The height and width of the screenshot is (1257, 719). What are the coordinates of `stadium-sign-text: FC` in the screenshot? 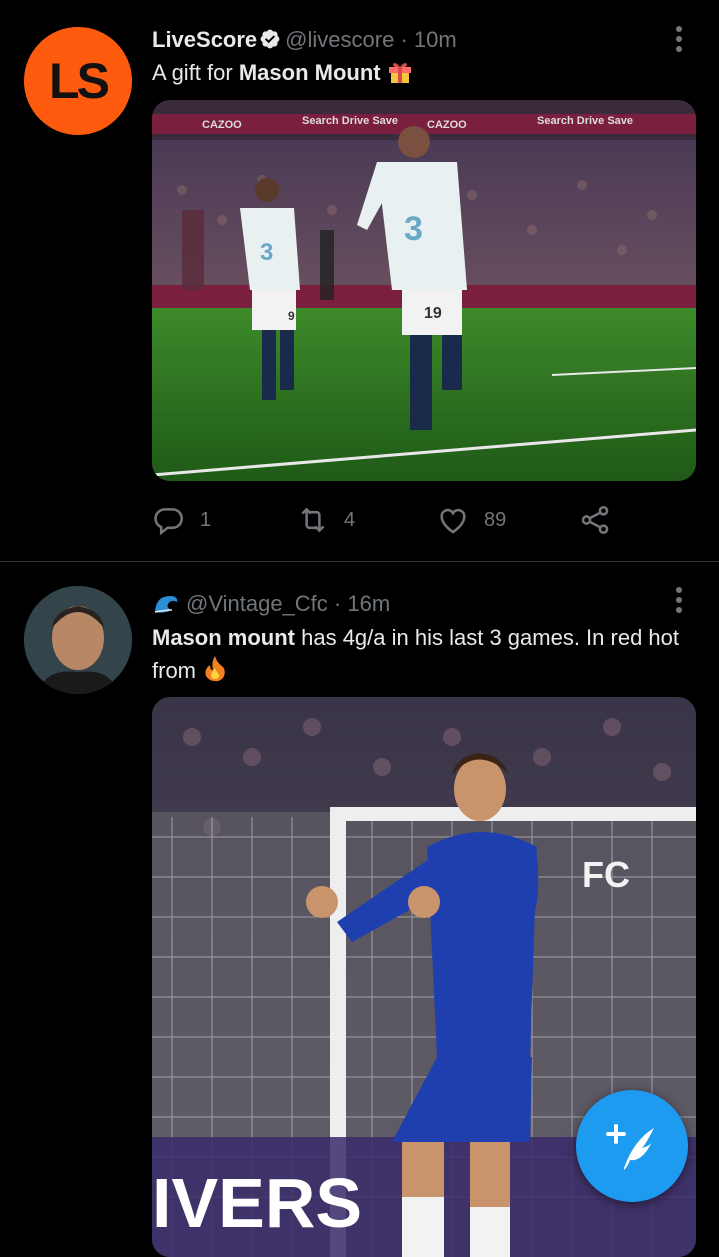 It's located at (606, 874).